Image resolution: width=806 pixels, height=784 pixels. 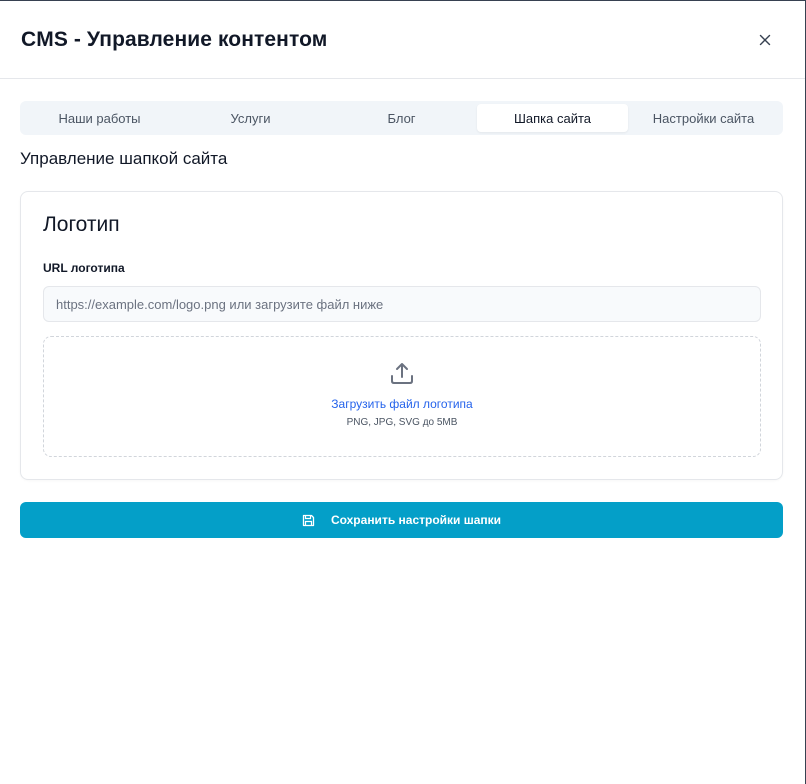 What do you see at coordinates (402, 373) in the screenshot?
I see `upload-icon` at bounding box center [402, 373].